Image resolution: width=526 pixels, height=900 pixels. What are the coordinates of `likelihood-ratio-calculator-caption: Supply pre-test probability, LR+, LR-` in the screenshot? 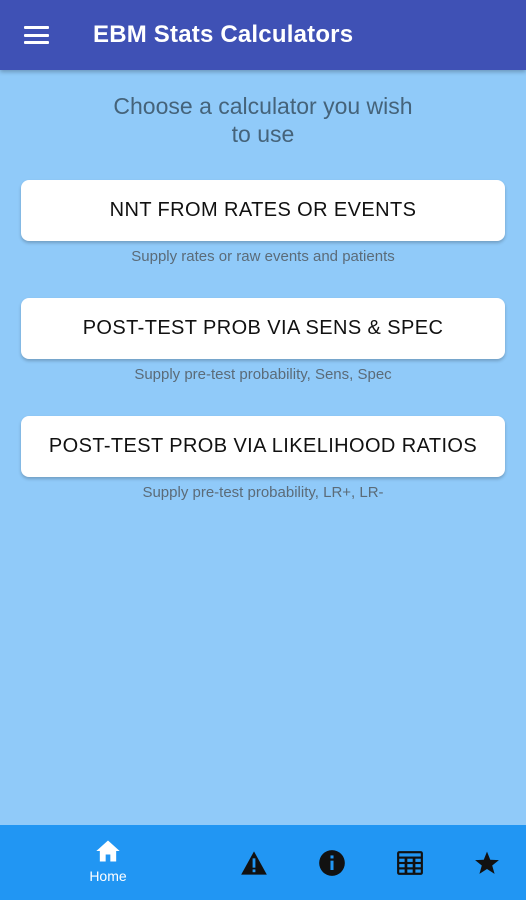 It's located at (263, 492).